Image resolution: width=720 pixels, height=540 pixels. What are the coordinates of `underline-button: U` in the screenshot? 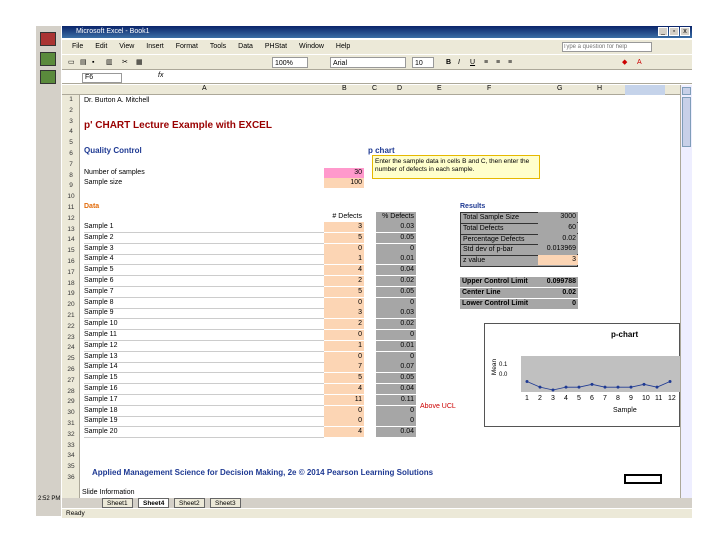 It's located at (472, 62).